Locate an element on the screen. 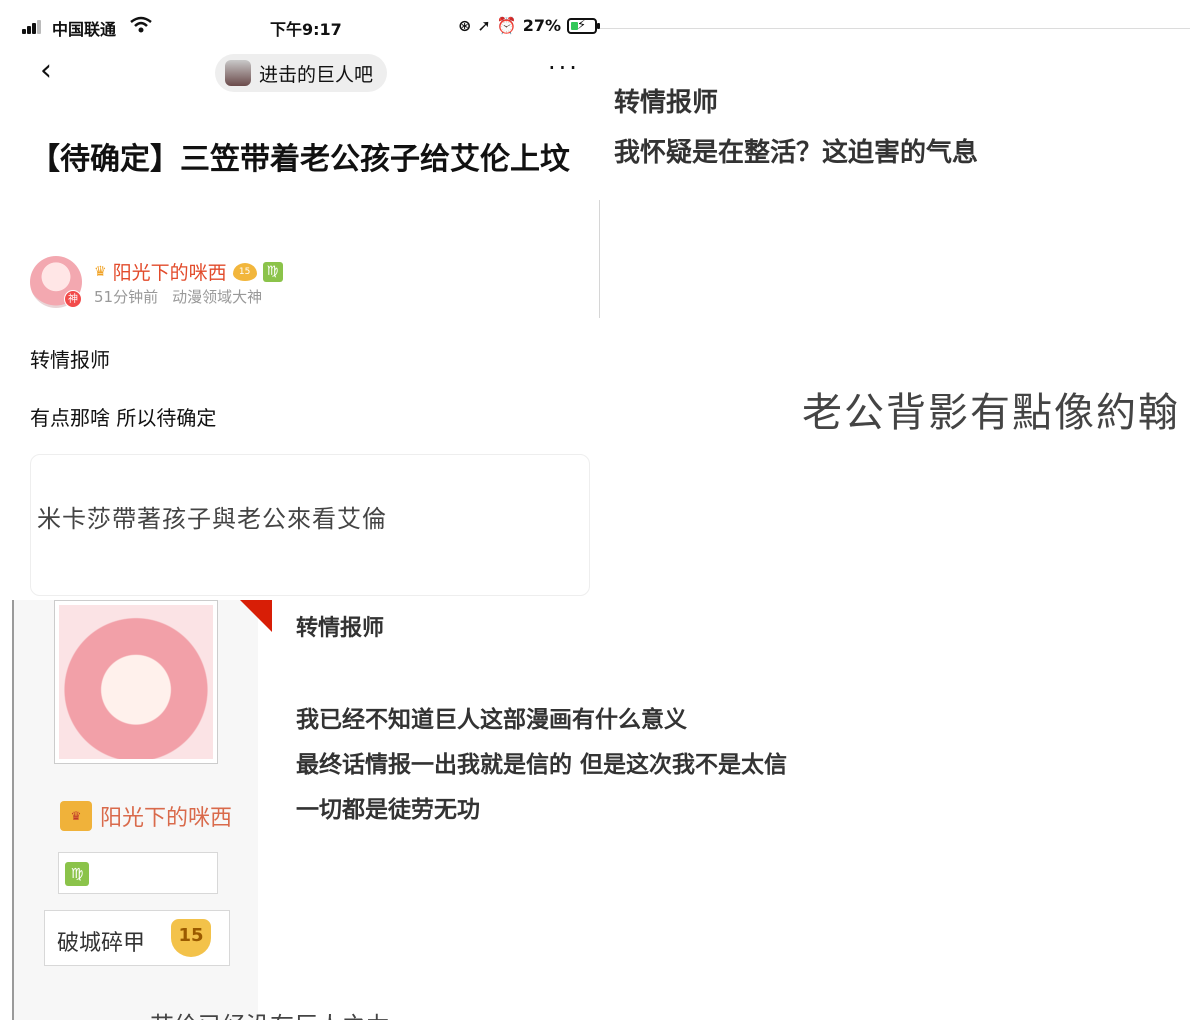 The image size is (1200, 1020). status-bar: 中国联通 下午9:17 ⊛ ➚ ⏰ 27% ⚡ is located at coordinates (300, 26).